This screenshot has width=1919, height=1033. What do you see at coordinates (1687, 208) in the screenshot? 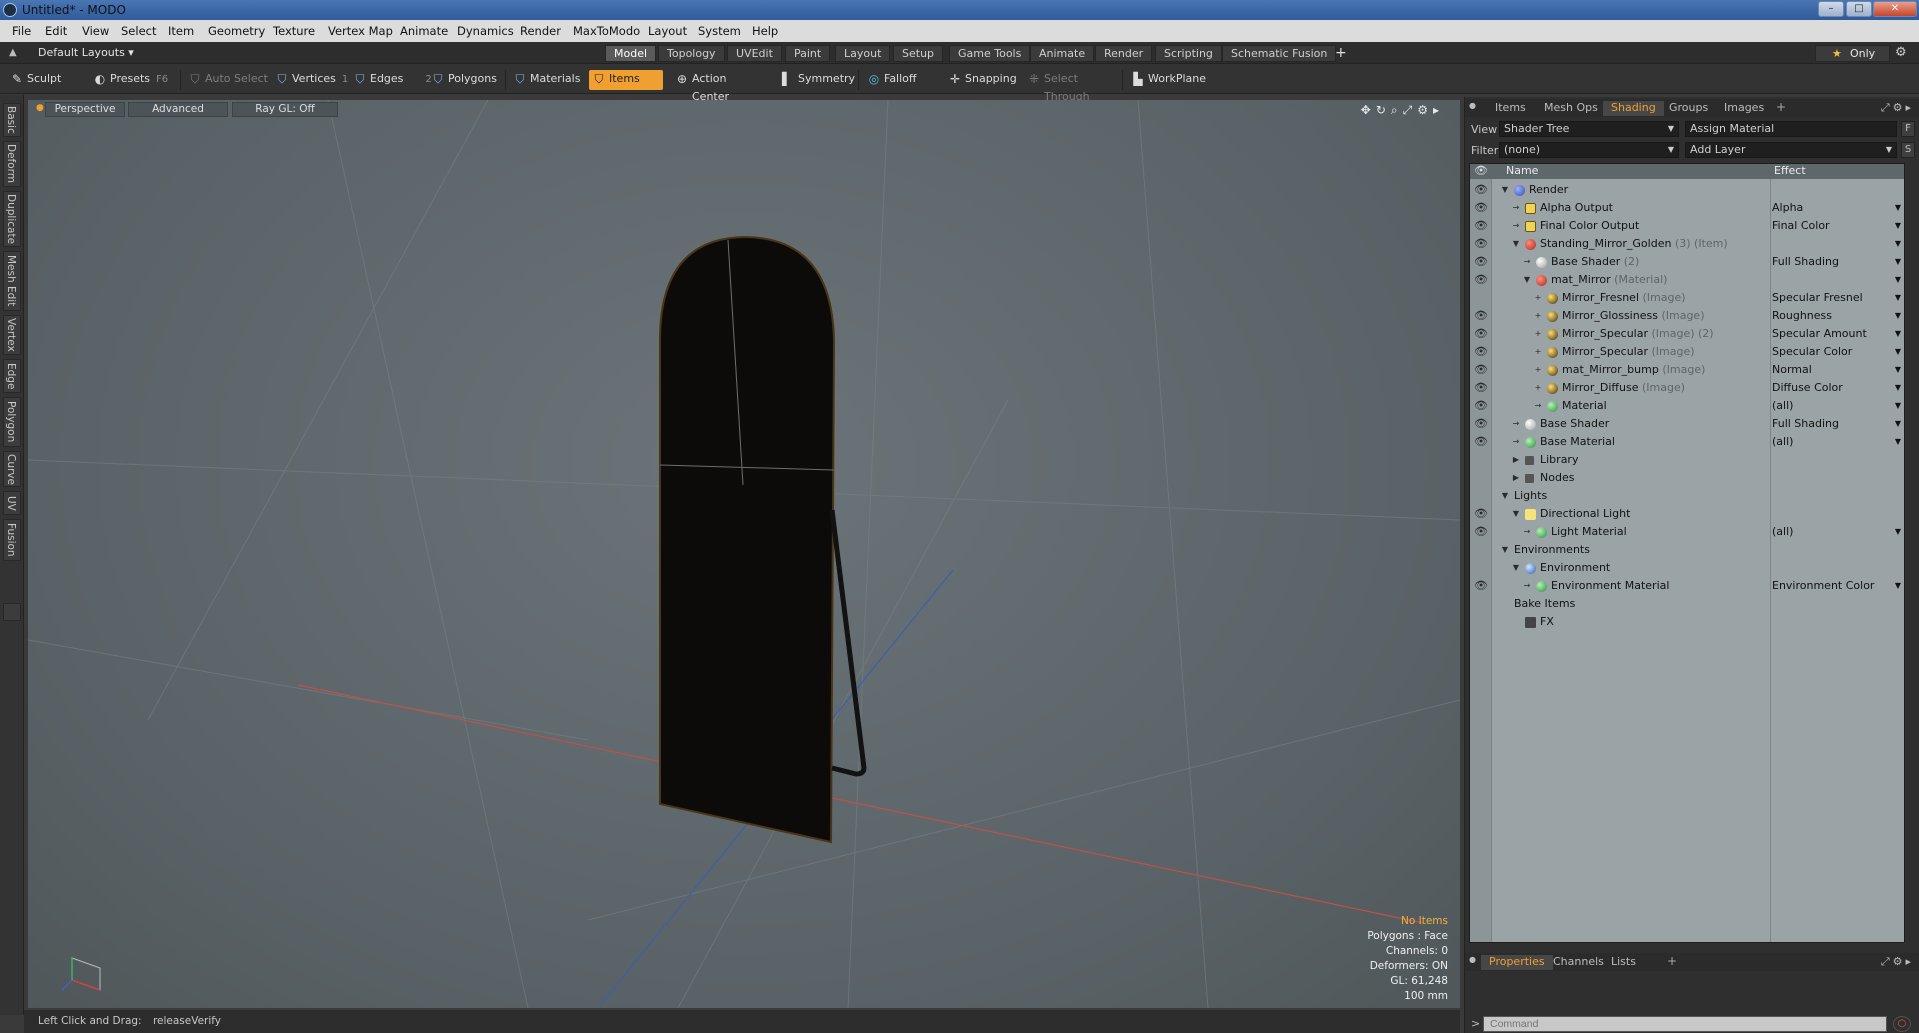
I see `tree-row: 👁 → Alpha Output Alpha ▼` at bounding box center [1687, 208].